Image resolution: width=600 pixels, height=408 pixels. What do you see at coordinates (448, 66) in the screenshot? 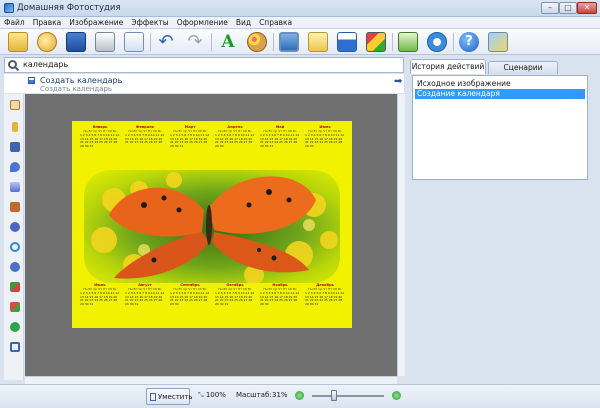
I see `tab-history: История действий` at bounding box center [448, 66].